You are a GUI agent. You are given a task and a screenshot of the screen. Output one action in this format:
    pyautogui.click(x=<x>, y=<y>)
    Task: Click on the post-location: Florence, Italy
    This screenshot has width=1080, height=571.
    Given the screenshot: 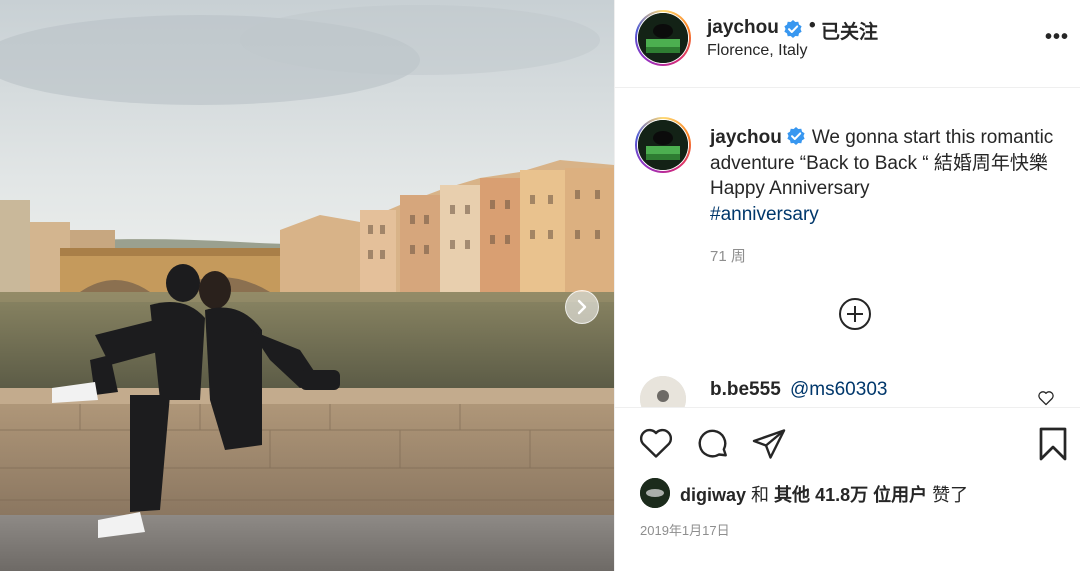 What is the action you would take?
    pyautogui.click(x=757, y=51)
    